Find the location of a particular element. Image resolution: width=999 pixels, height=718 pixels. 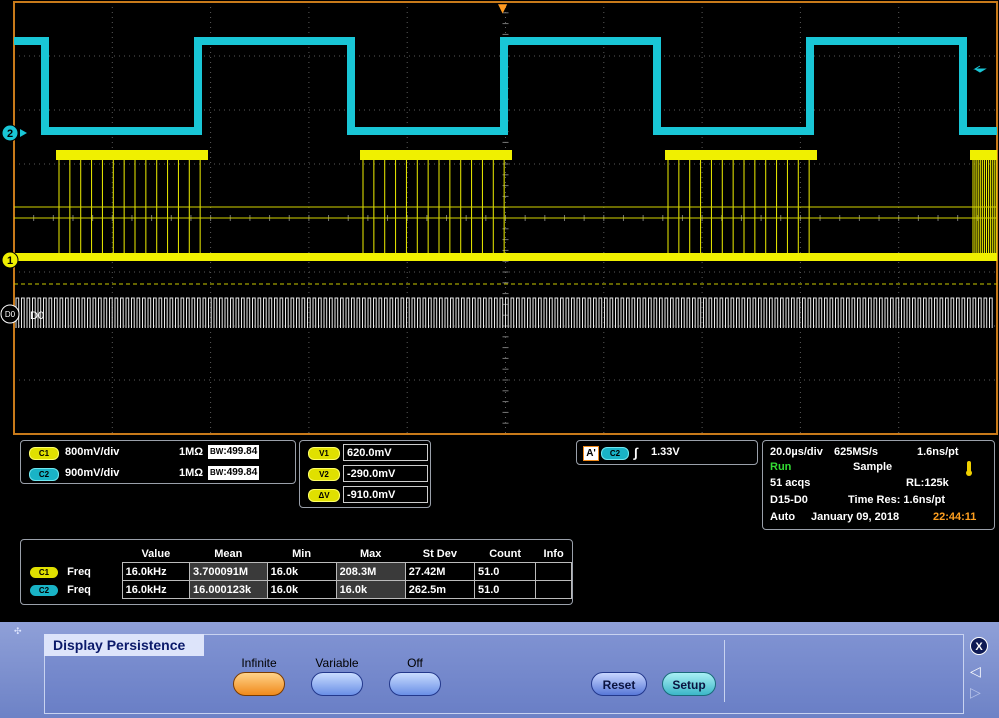

cursor-v1-value: 620.0mV is located at coordinates (385, 452).